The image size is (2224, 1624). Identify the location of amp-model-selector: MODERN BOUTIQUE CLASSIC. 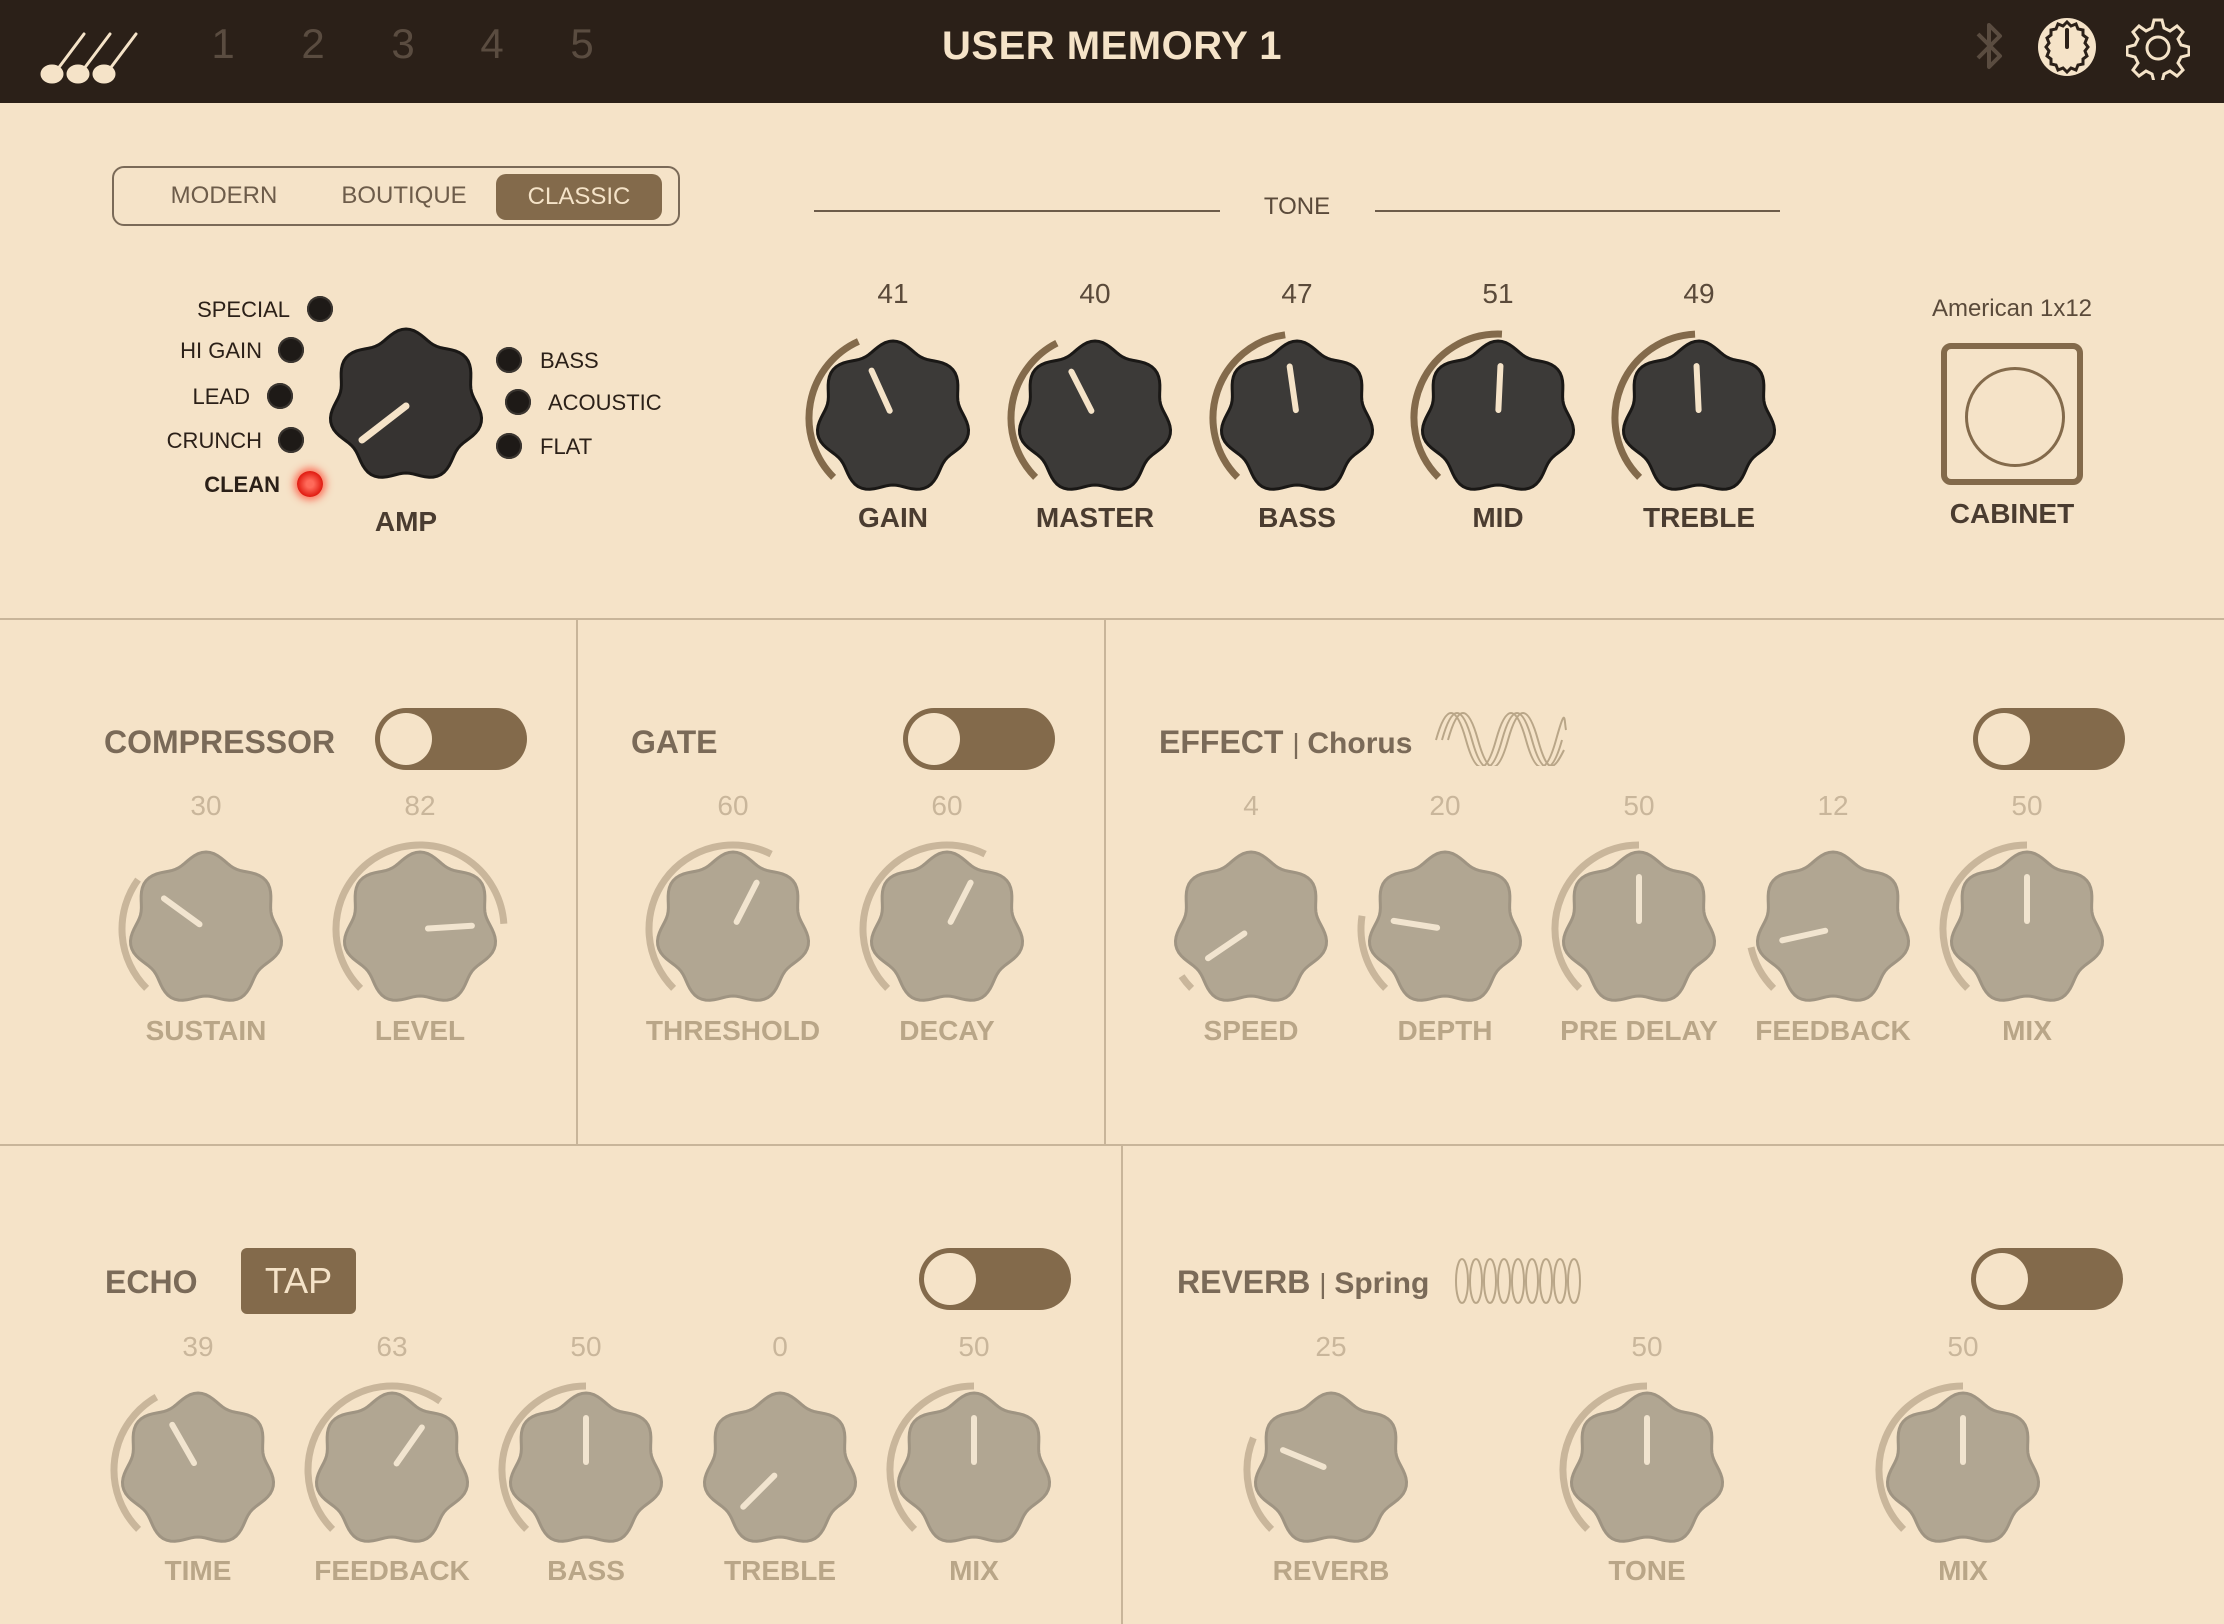
(396, 196).